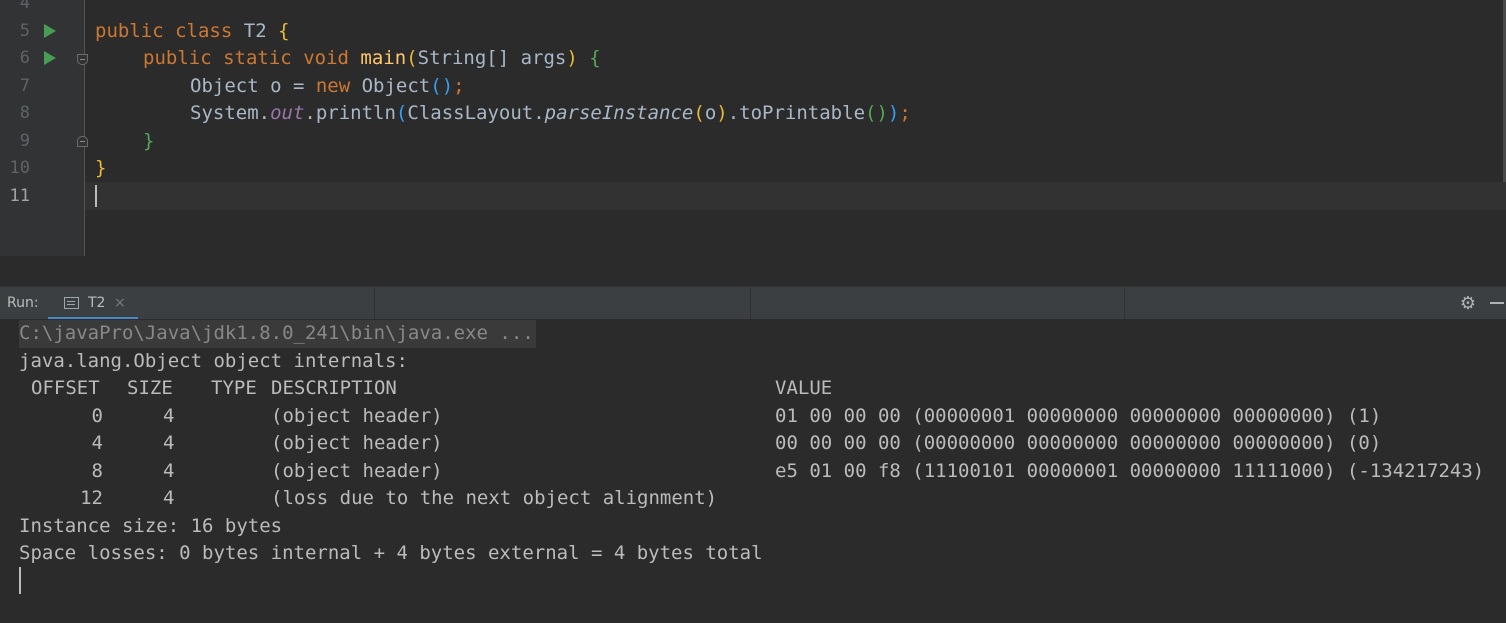  Describe the element at coordinates (44, 128) in the screenshot. I see `editor-gutter: 4 5 6 7 8 9 10 11` at that location.